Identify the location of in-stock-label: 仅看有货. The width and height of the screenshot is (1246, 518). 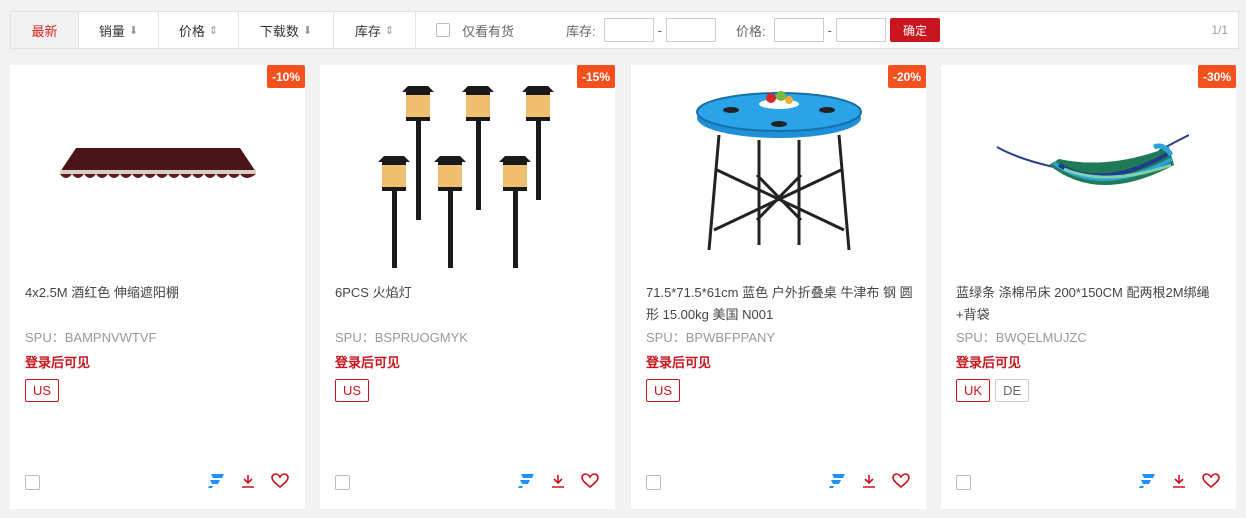
(488, 31).